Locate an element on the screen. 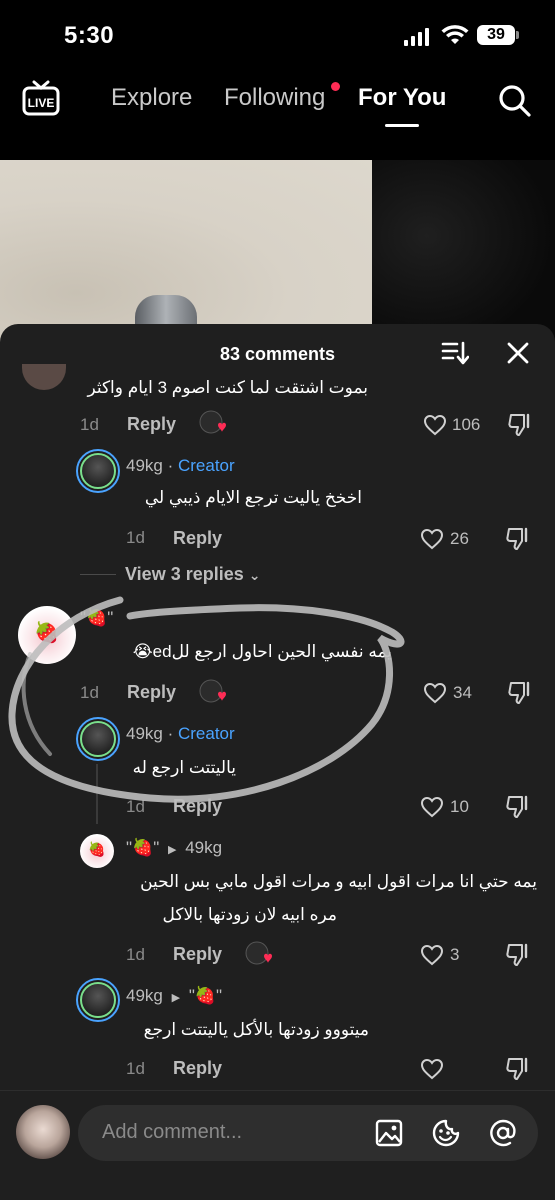 This screenshot has width=555, height=1200. divider is located at coordinates (98, 574).